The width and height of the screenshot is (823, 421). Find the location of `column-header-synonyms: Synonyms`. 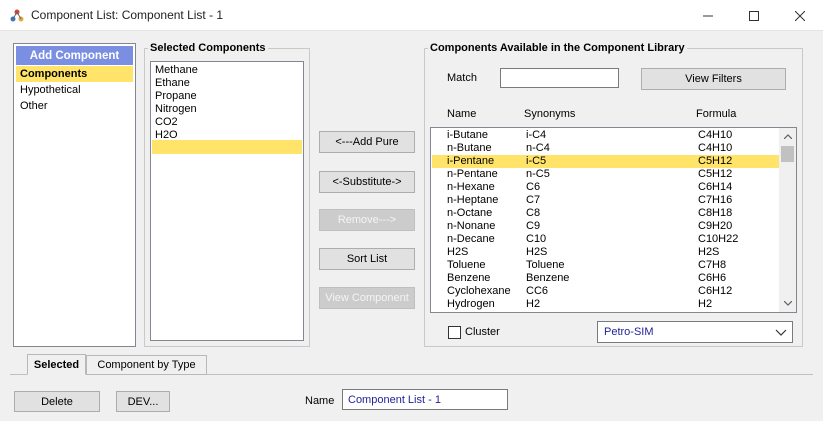

column-header-synonyms: Synonyms is located at coordinates (549, 114).